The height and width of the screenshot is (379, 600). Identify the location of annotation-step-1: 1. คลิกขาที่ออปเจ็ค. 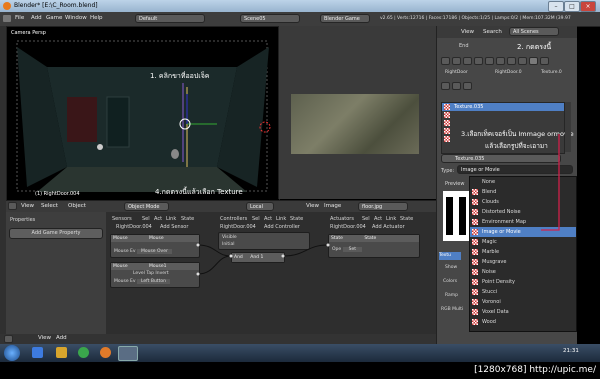
(180, 76).